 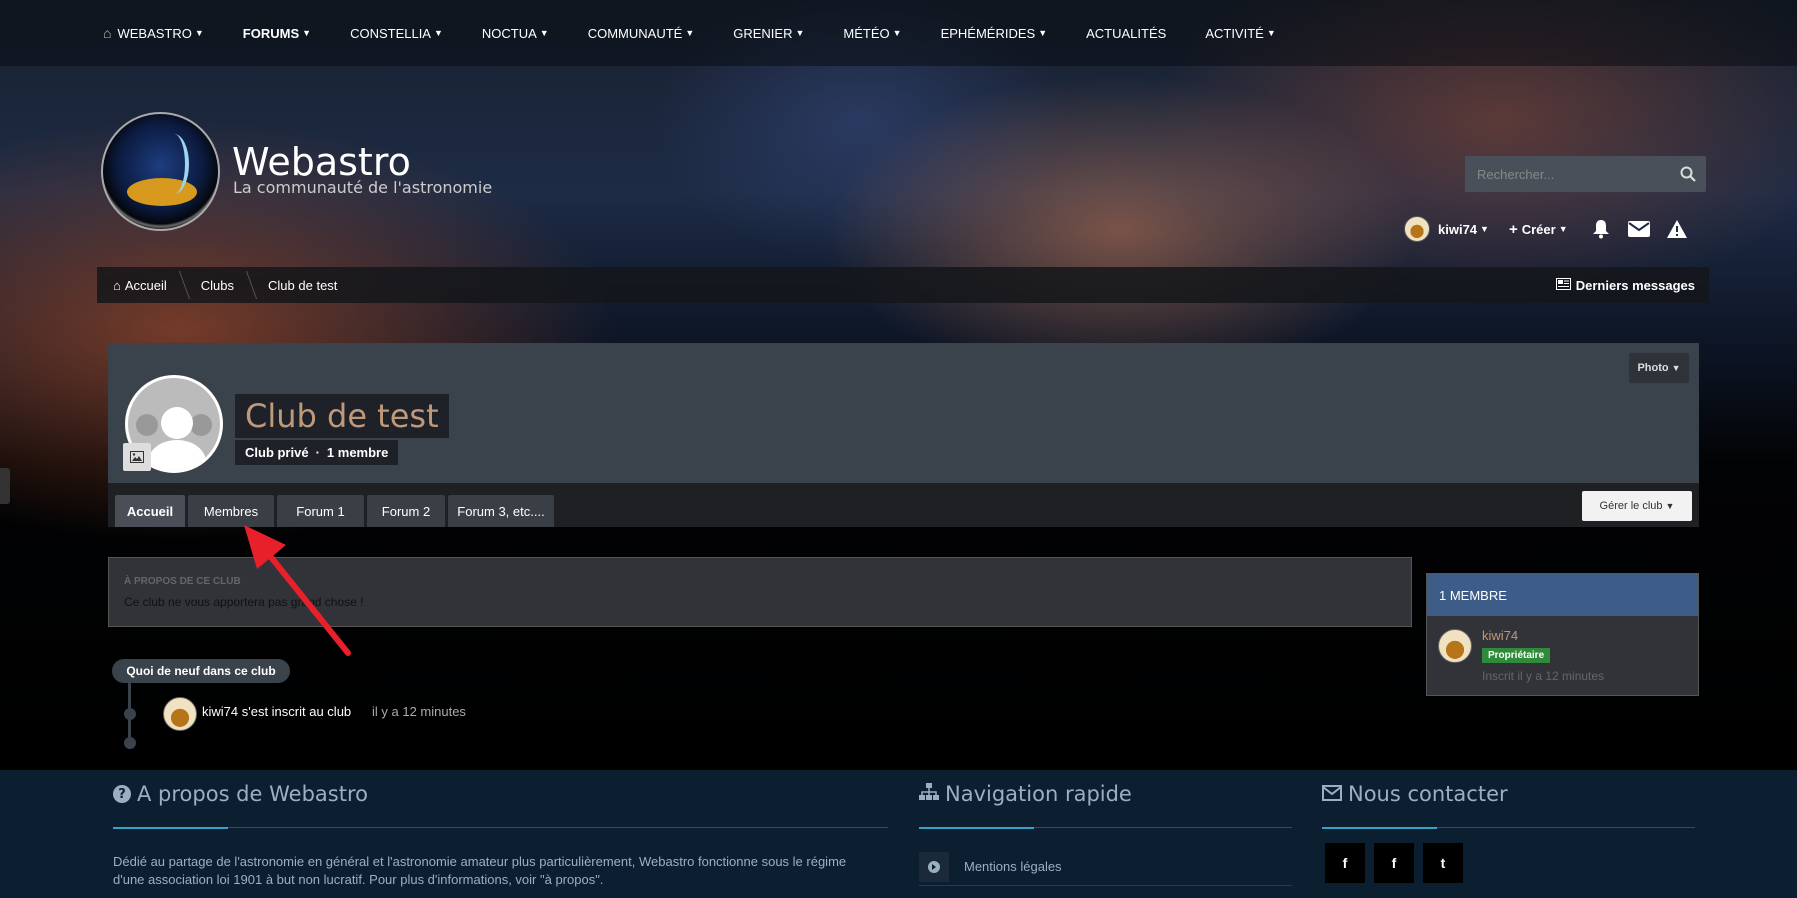 I want to click on user-menu: kiwi74 ▼, so click(x=1463, y=229).